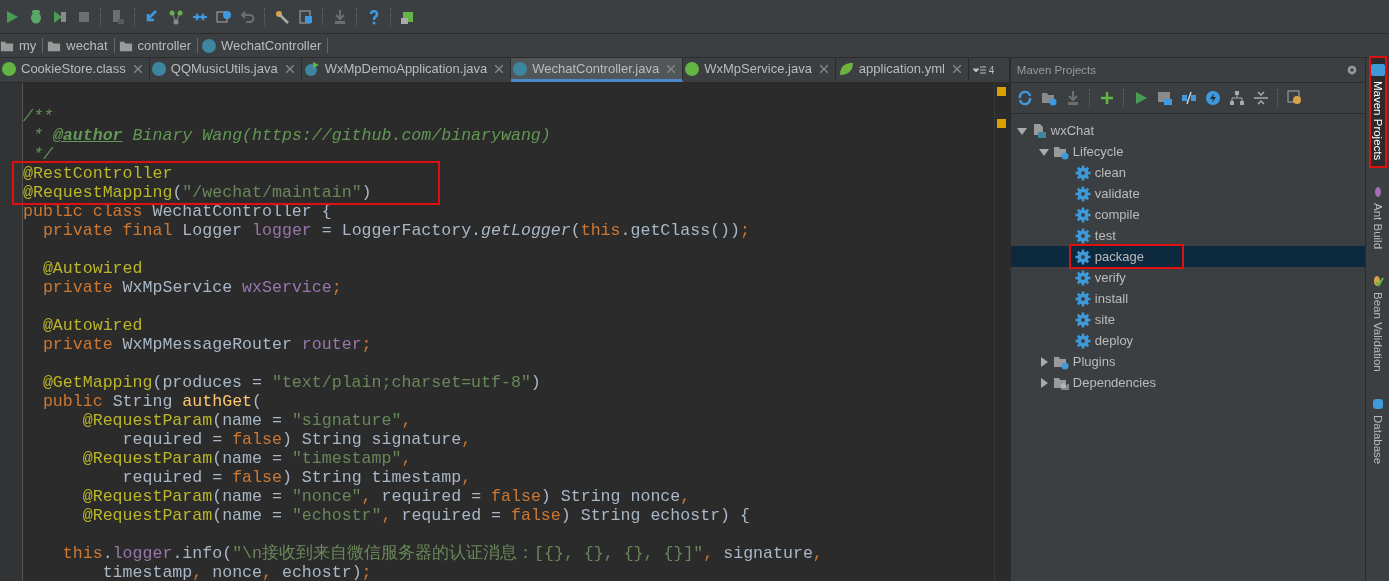 This screenshot has width=1389, height=581. What do you see at coordinates (311, 68) in the screenshot?
I see `app-icon` at bounding box center [311, 68].